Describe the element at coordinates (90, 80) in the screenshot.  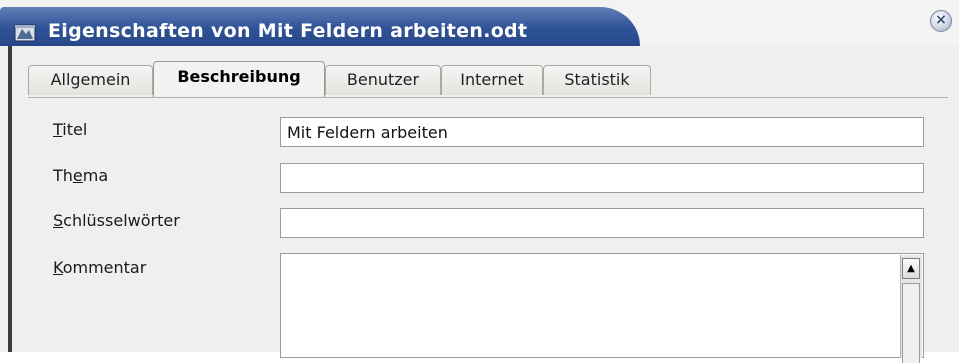
I see `tab-allgemein: Allgemein` at that location.